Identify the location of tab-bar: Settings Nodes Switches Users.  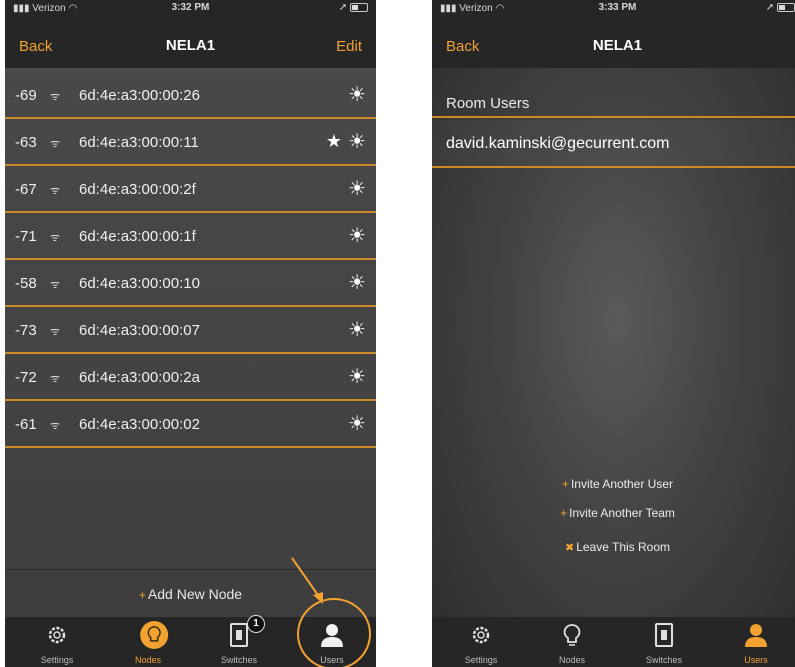
(613, 642).